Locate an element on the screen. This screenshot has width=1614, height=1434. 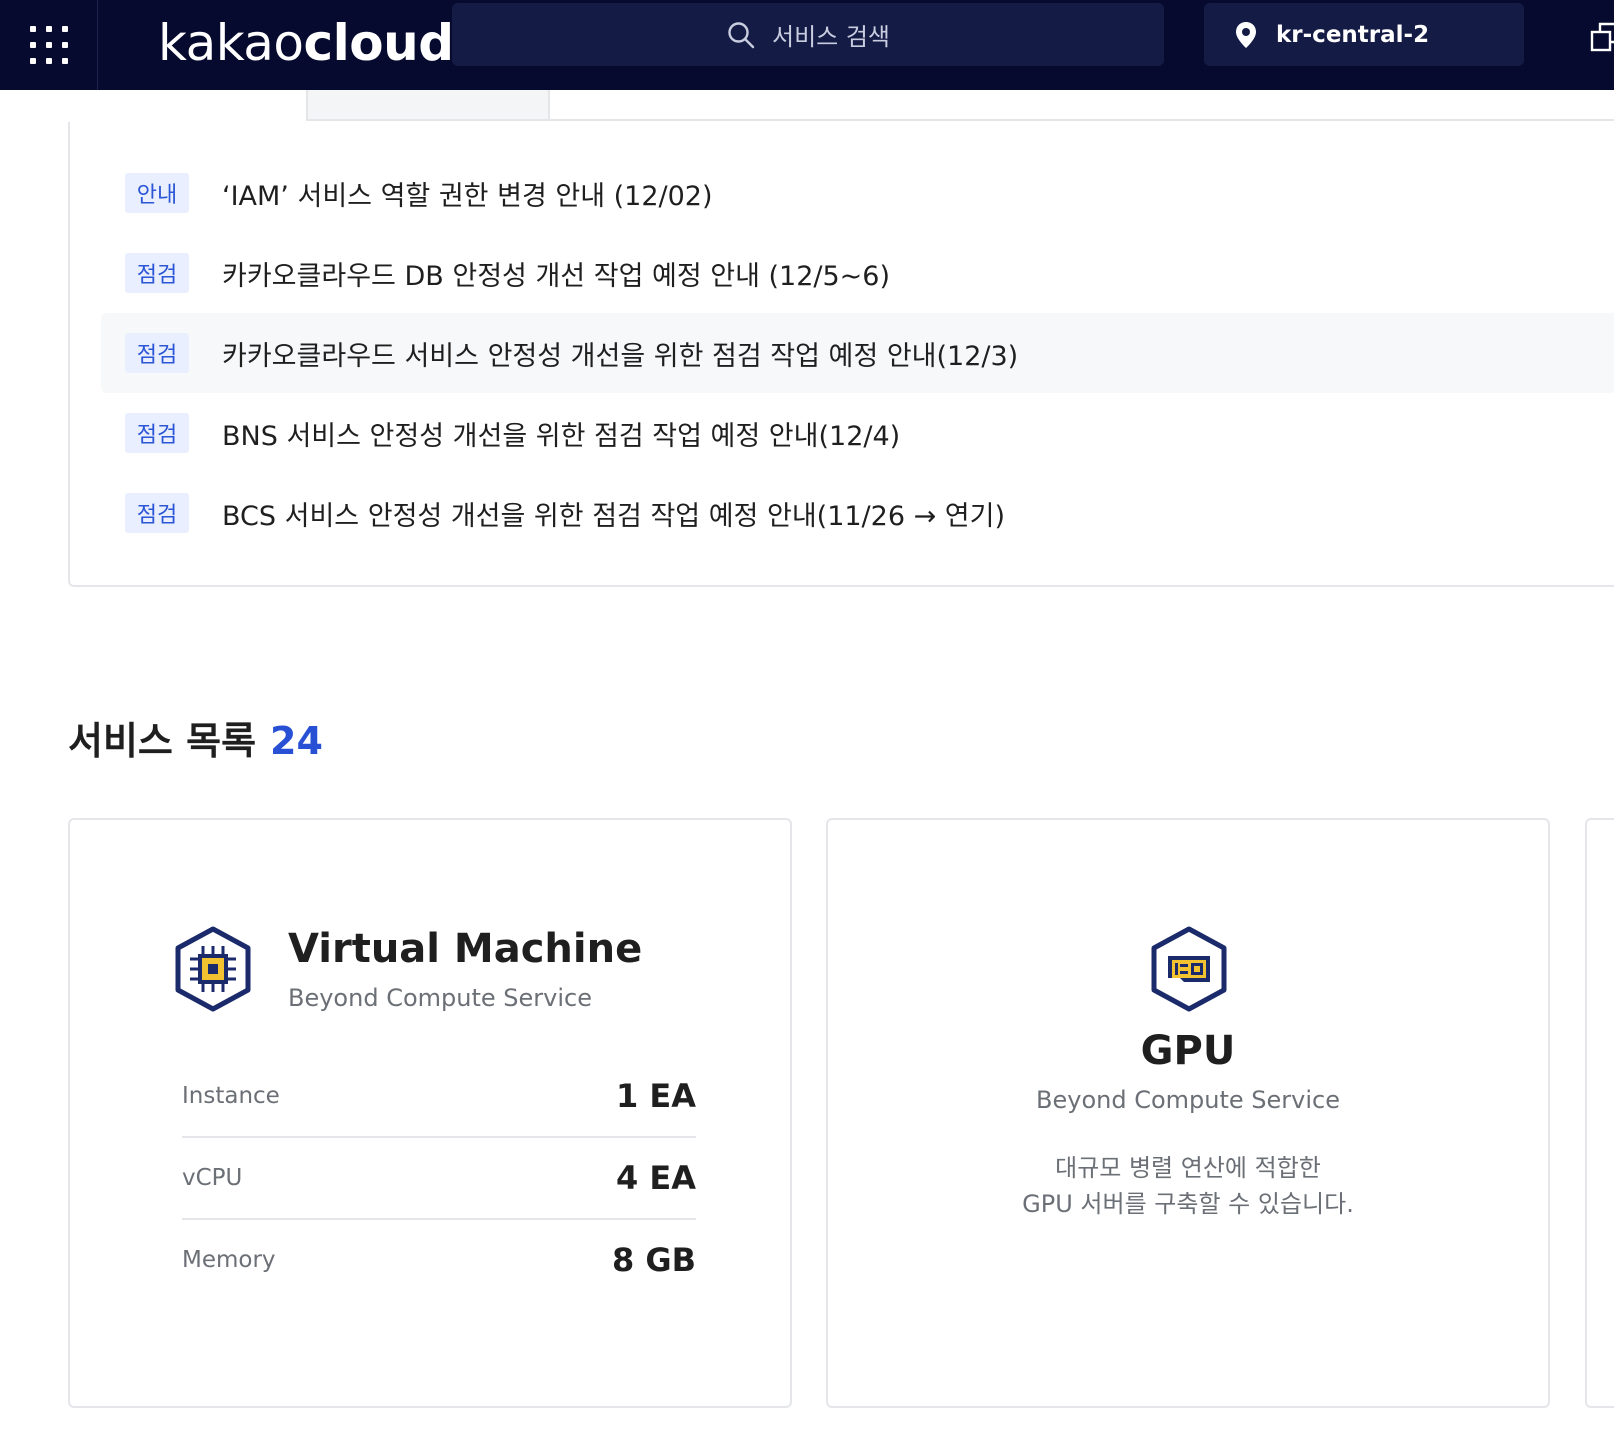
region-selector: kr-central-2 is located at coordinates (1364, 34).